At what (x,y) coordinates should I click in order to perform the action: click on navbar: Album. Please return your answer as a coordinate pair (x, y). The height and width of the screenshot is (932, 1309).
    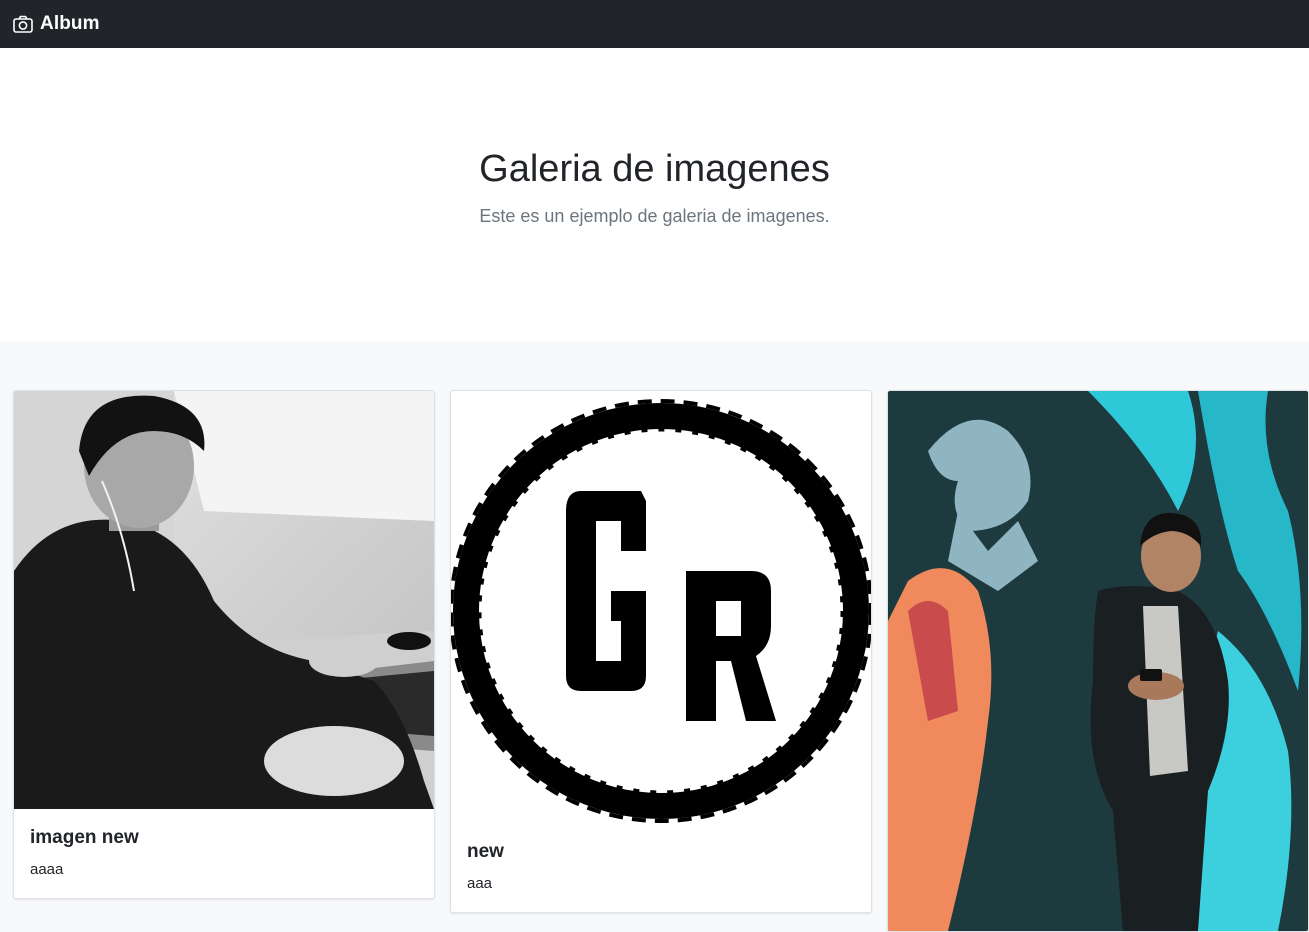
    Looking at the image, I should click on (654, 24).